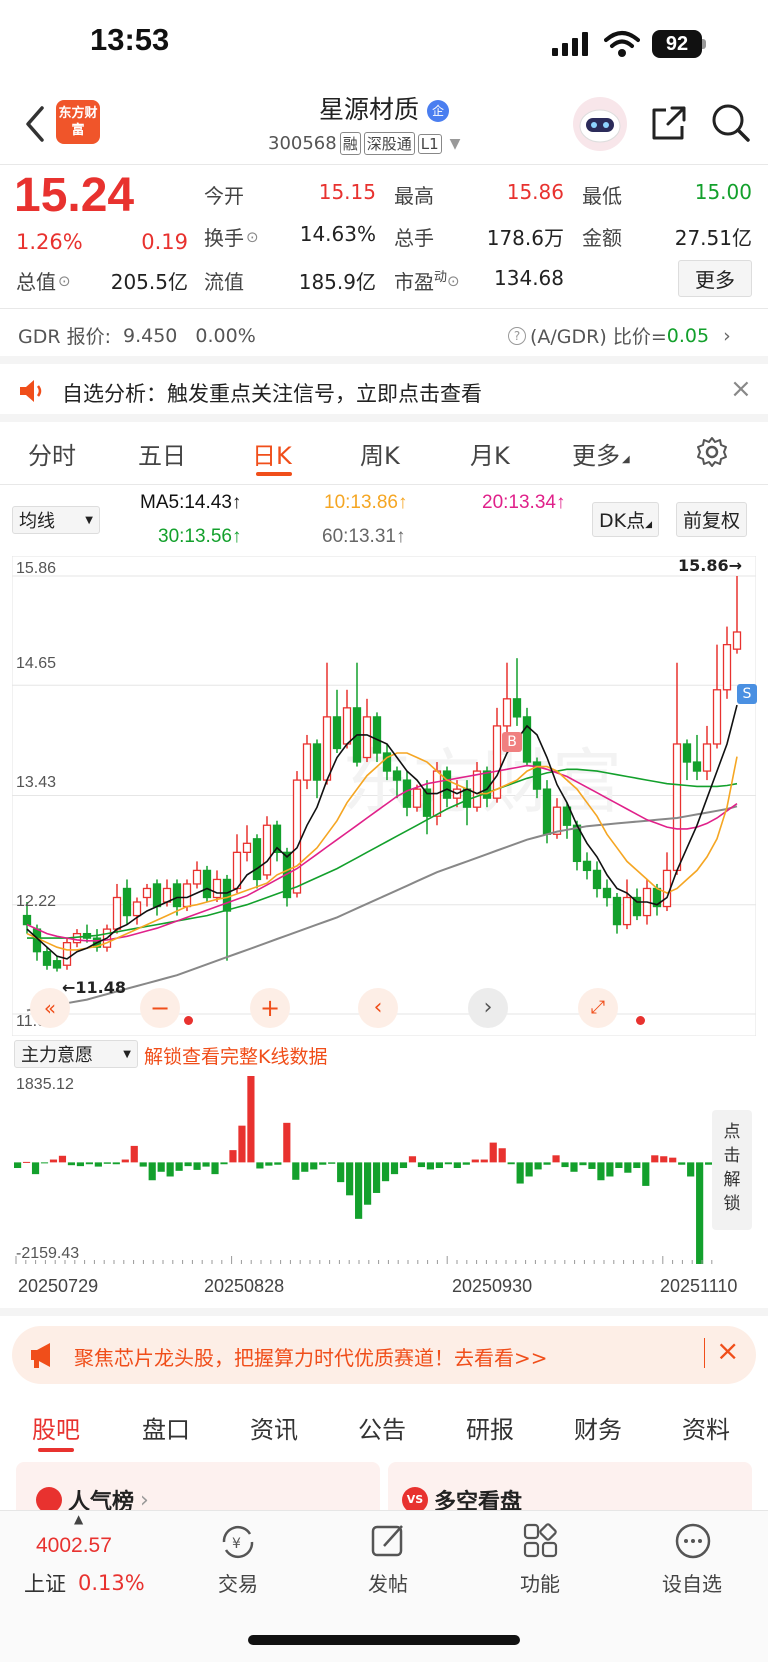 This screenshot has width=768, height=1662. What do you see at coordinates (137, 335) in the screenshot?
I see `gdr-row: GDR 报价: 9.450 0.00%` at bounding box center [137, 335].